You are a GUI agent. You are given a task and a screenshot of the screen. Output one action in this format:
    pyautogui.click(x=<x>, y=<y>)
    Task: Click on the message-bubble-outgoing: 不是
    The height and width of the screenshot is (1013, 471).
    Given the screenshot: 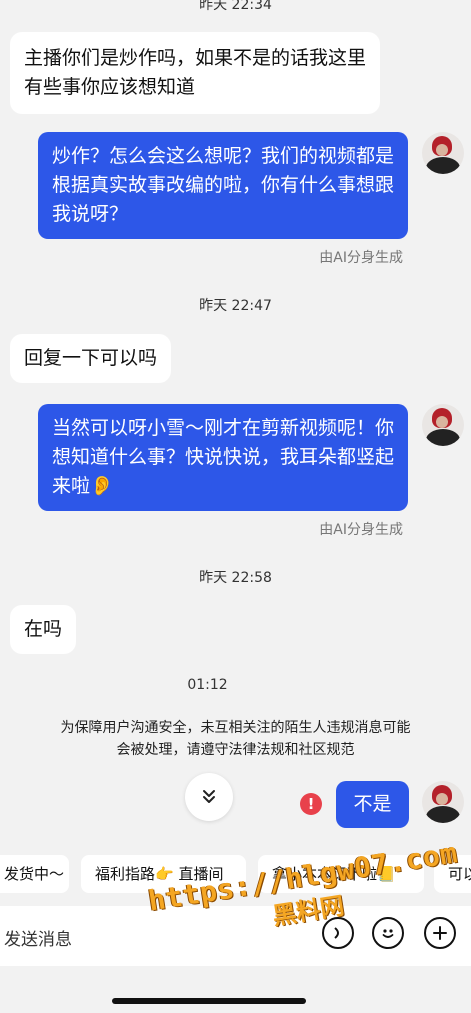 What is the action you would take?
    pyautogui.click(x=372, y=804)
    